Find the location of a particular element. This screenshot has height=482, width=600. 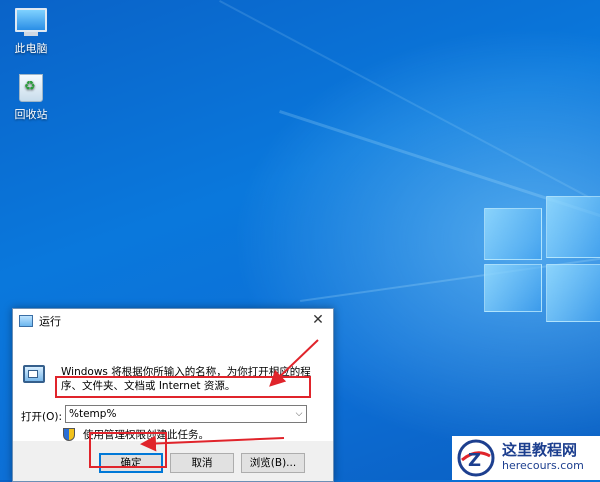

chevron-down-icon: ⌵ is located at coordinates (299, 414).